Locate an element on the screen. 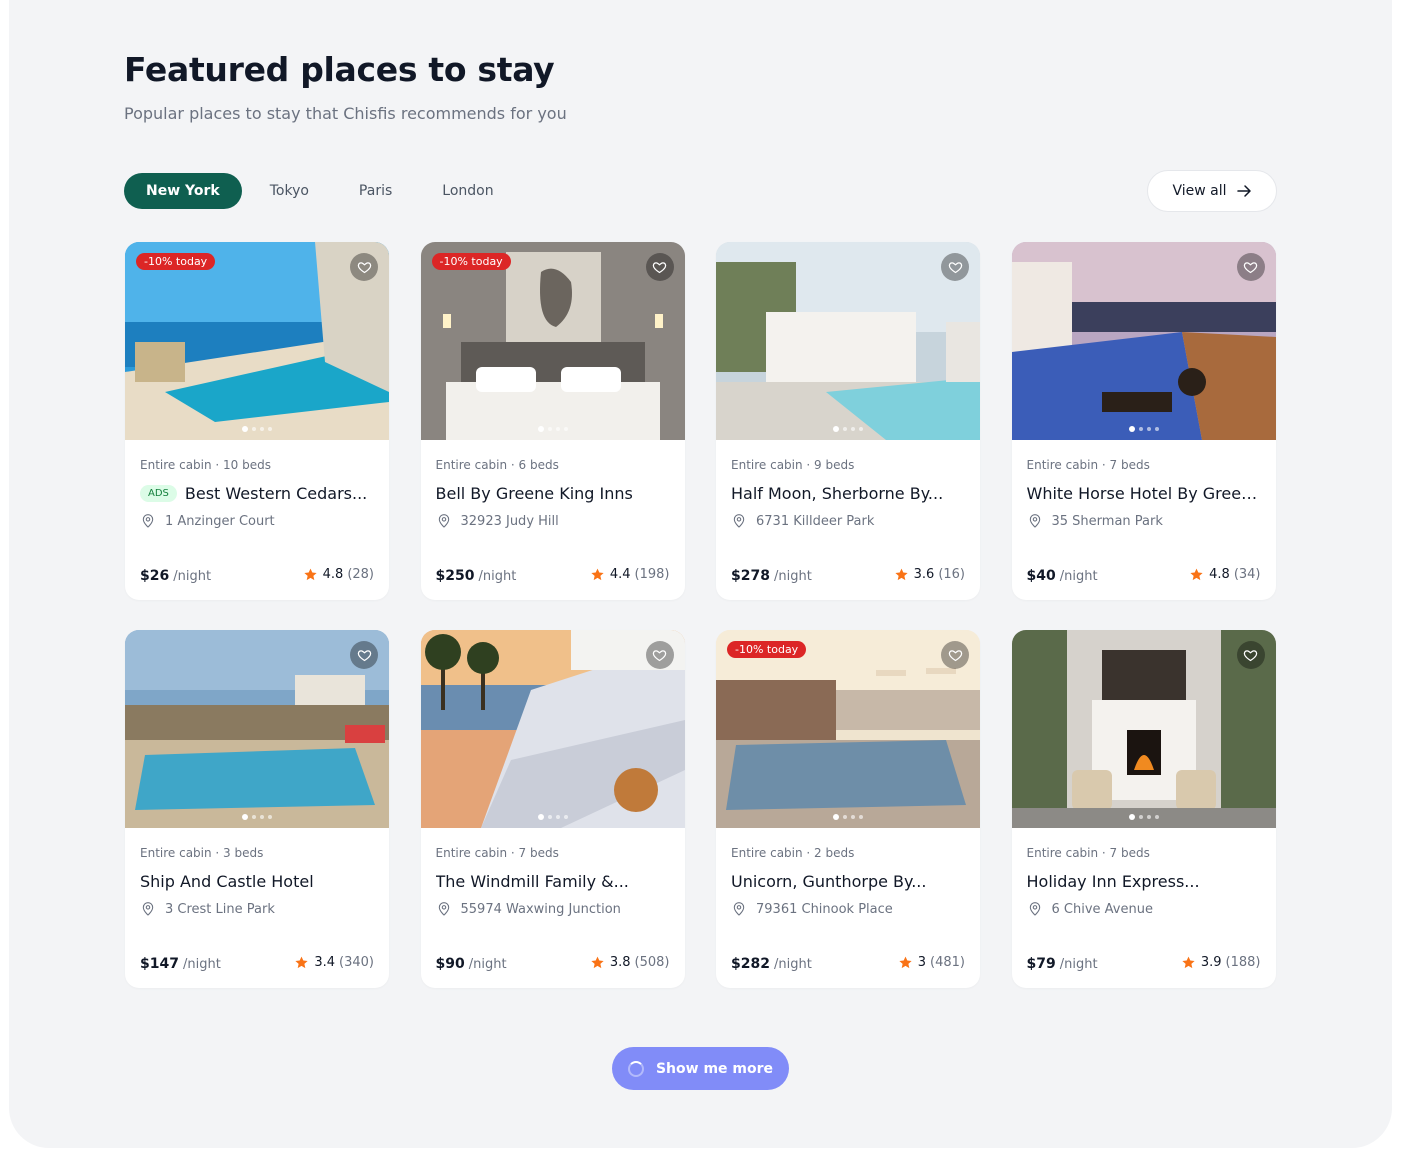 This screenshot has height=1159, width=1406. listing-price: $90 is located at coordinates (450, 964).